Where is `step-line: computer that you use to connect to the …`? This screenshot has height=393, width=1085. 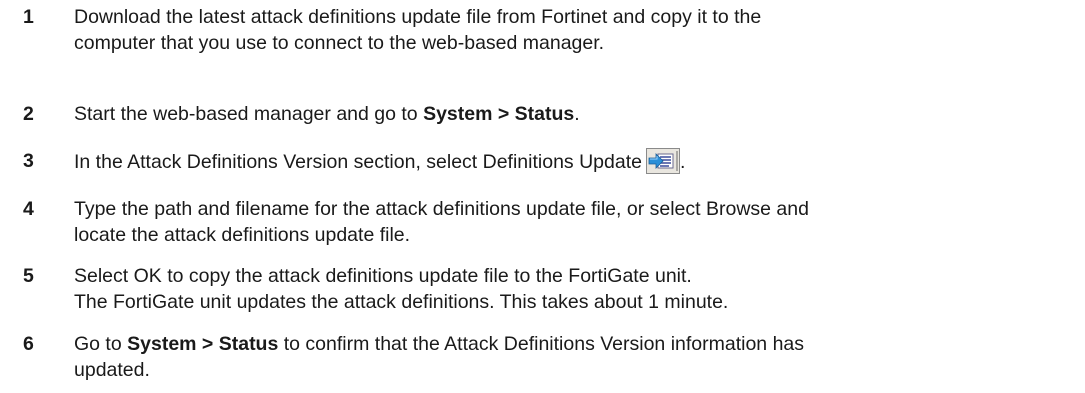 step-line: computer that you use to connect to the … is located at coordinates (339, 43).